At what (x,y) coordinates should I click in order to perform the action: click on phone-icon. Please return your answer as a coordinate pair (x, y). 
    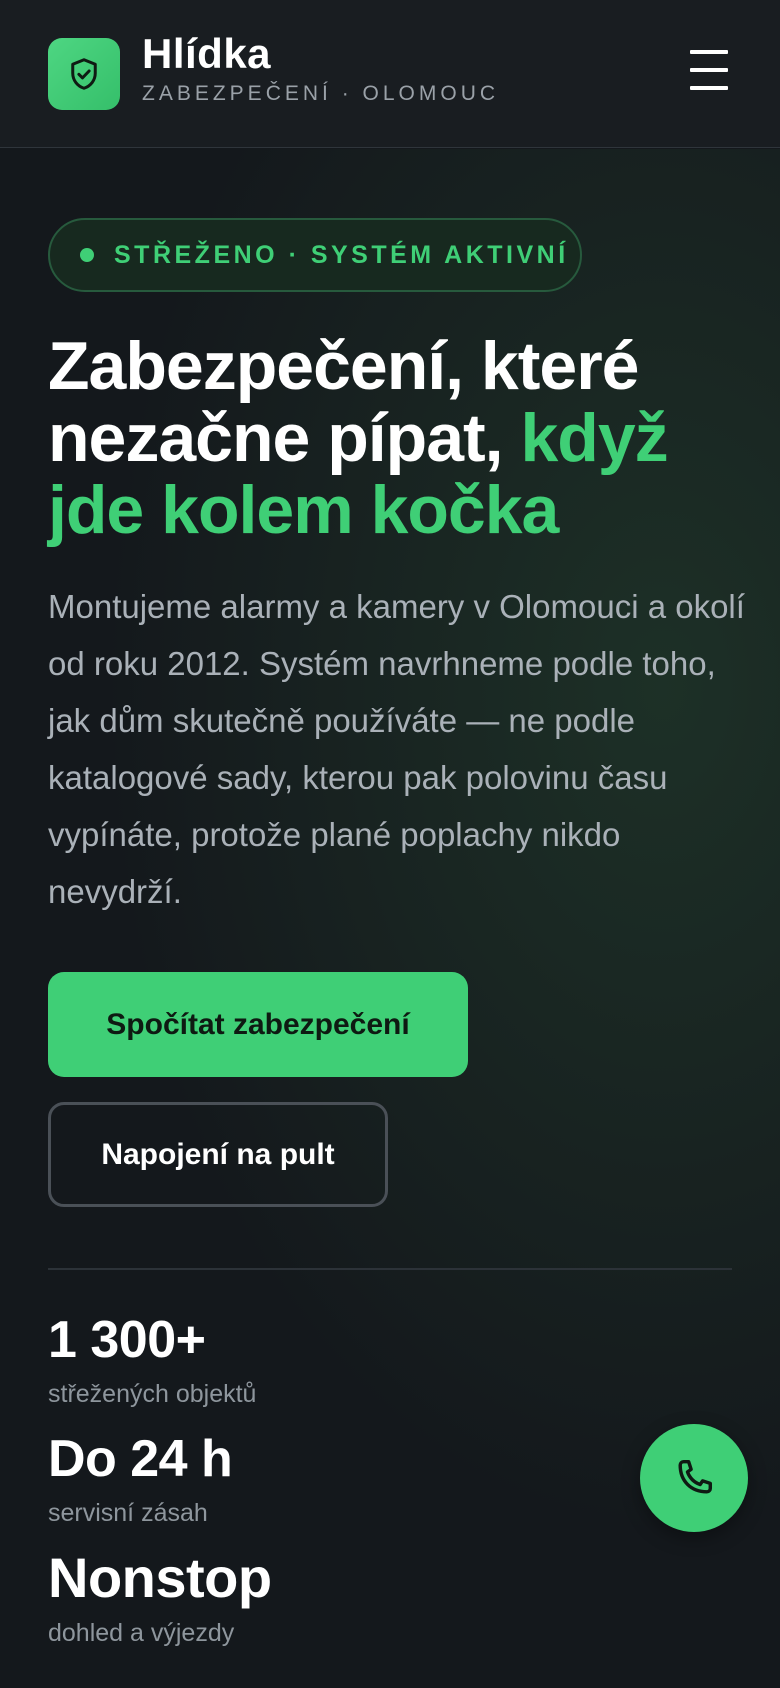
    Looking at the image, I should click on (695, 1476).